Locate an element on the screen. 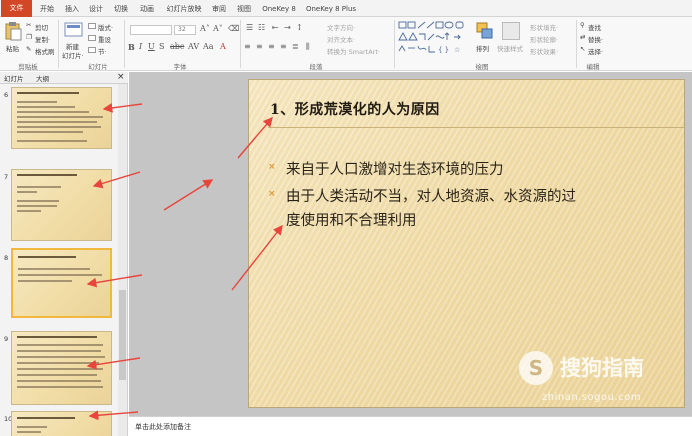 The width and height of the screenshot is (692, 436). paste-icon is located at coordinates (13, 31).